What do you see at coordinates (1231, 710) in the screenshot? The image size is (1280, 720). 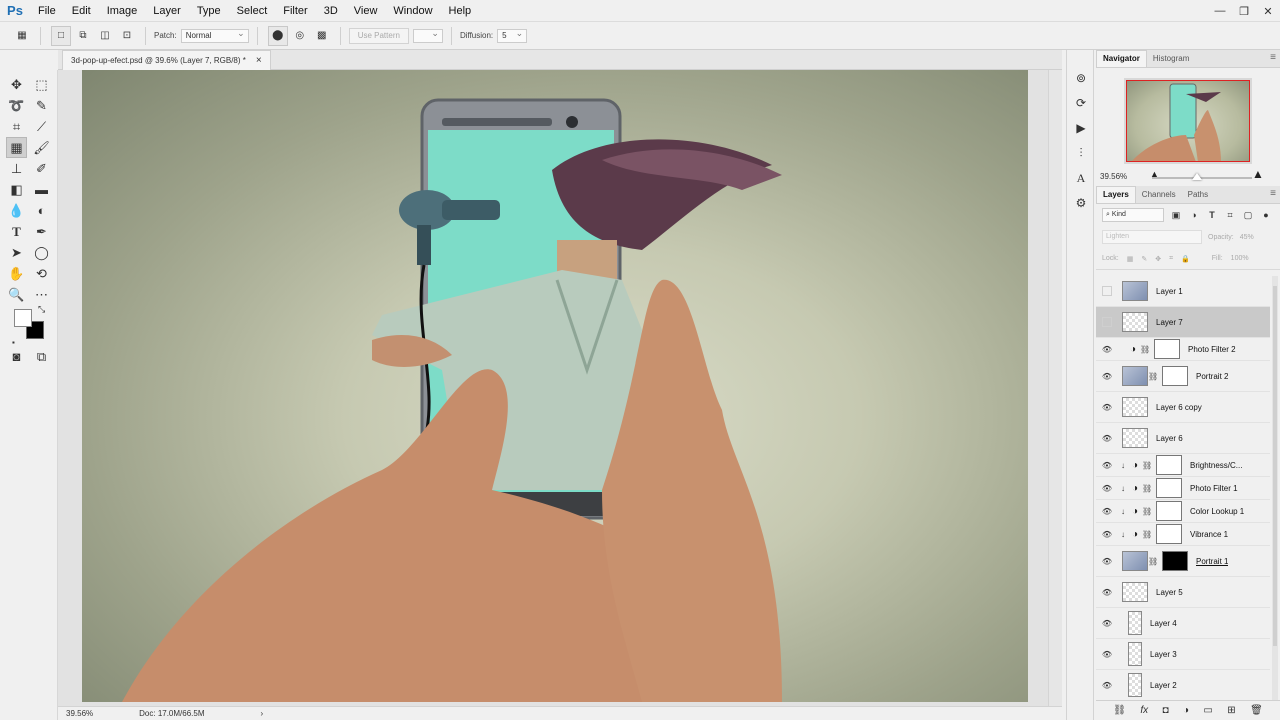 I see `new-layer-icon: ⊞` at bounding box center [1231, 710].